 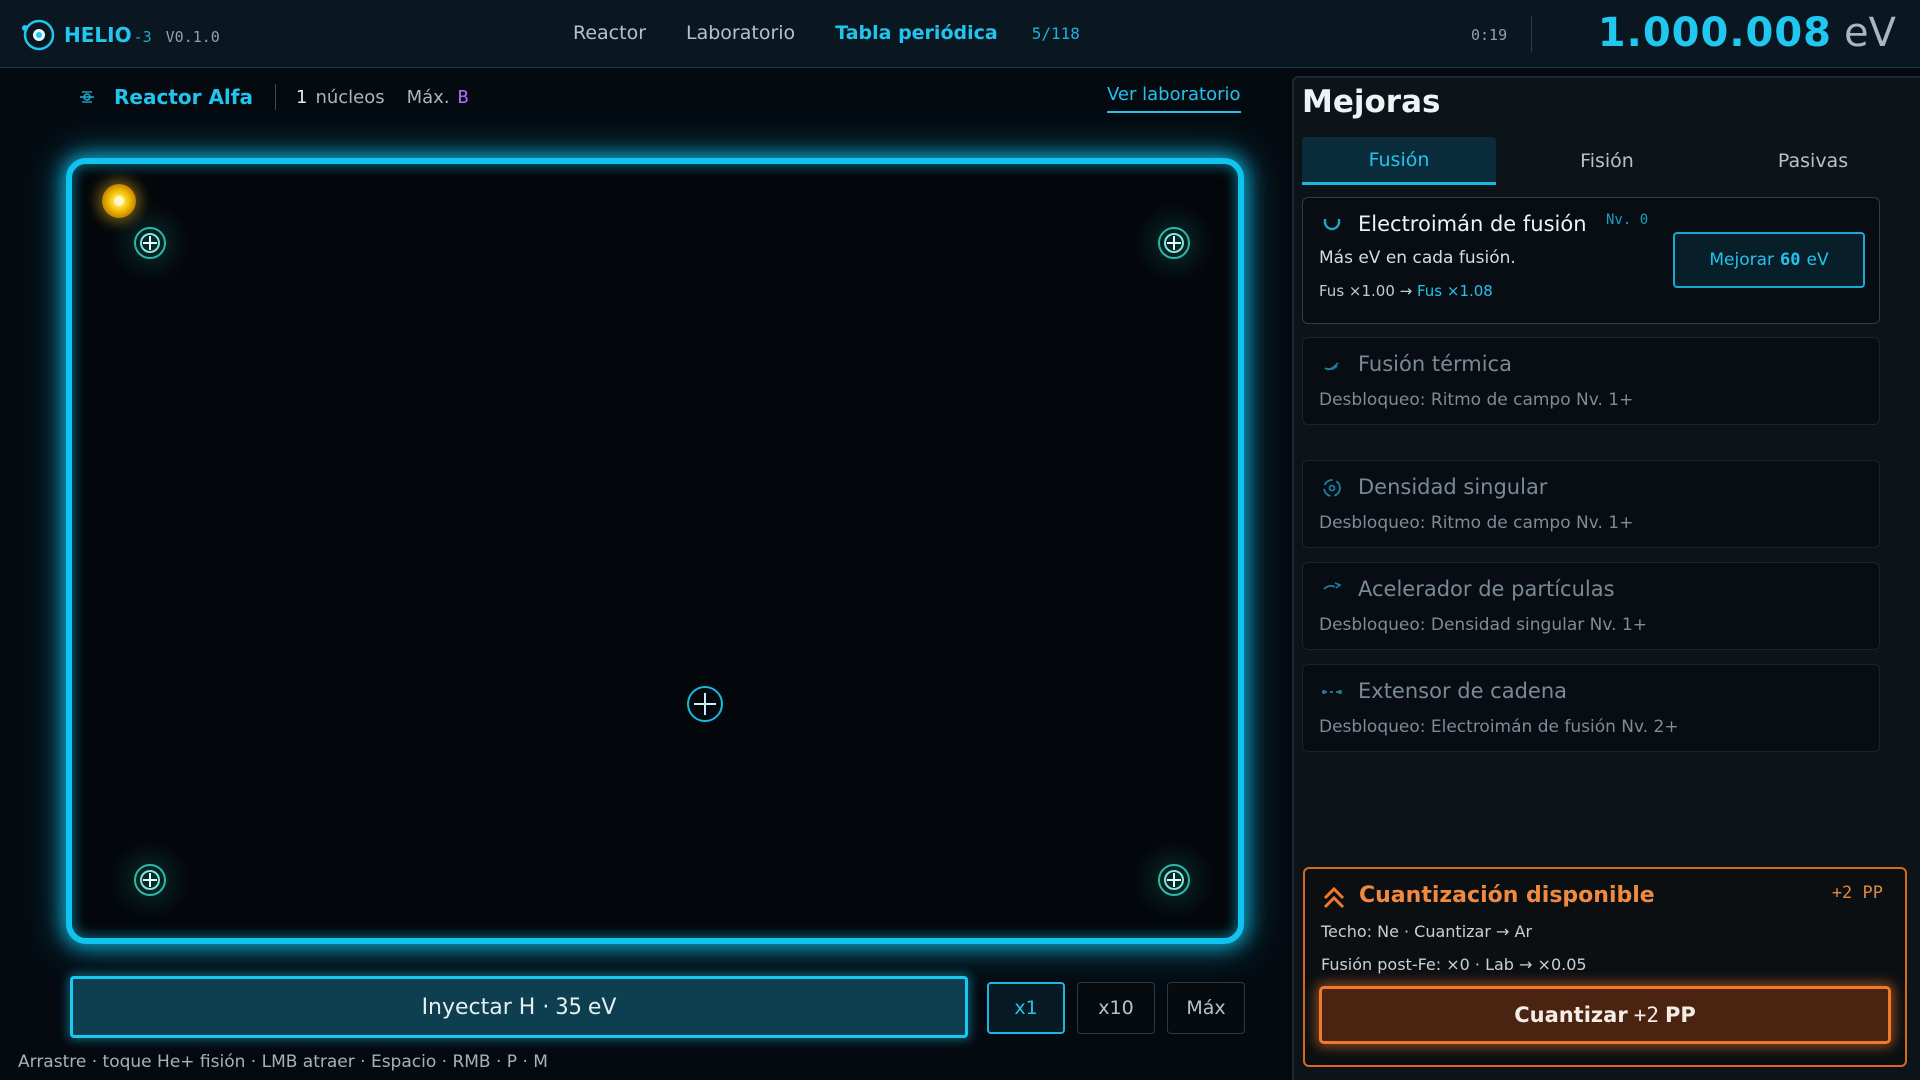 I want to click on quantize-button-amount: +2, so click(x=1646, y=1015).